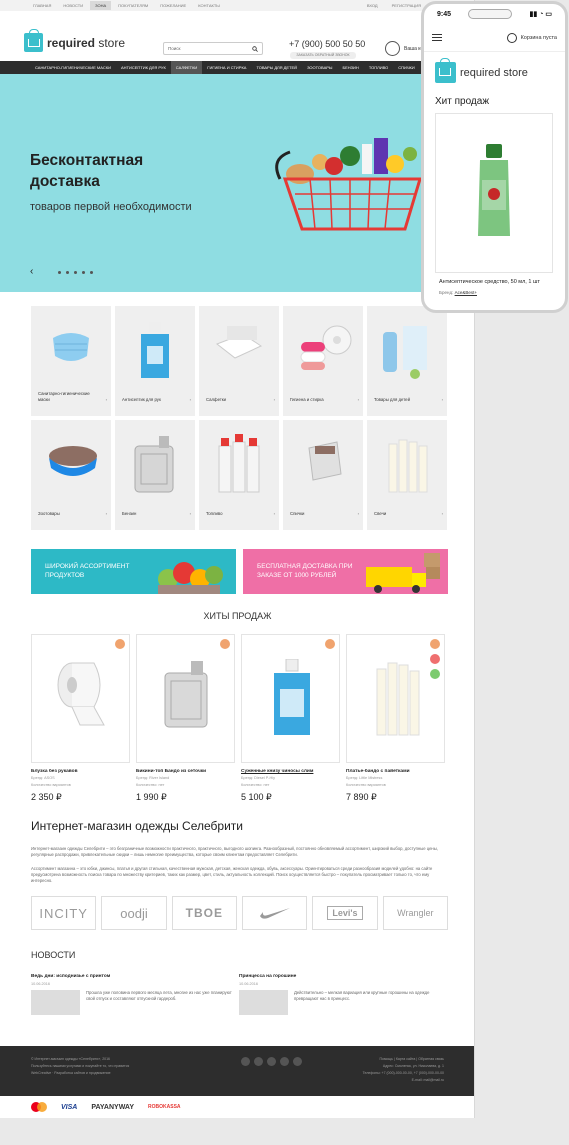  Describe the element at coordinates (378, 67) in the screenshot. I see `catnav-item: Топливо` at that location.